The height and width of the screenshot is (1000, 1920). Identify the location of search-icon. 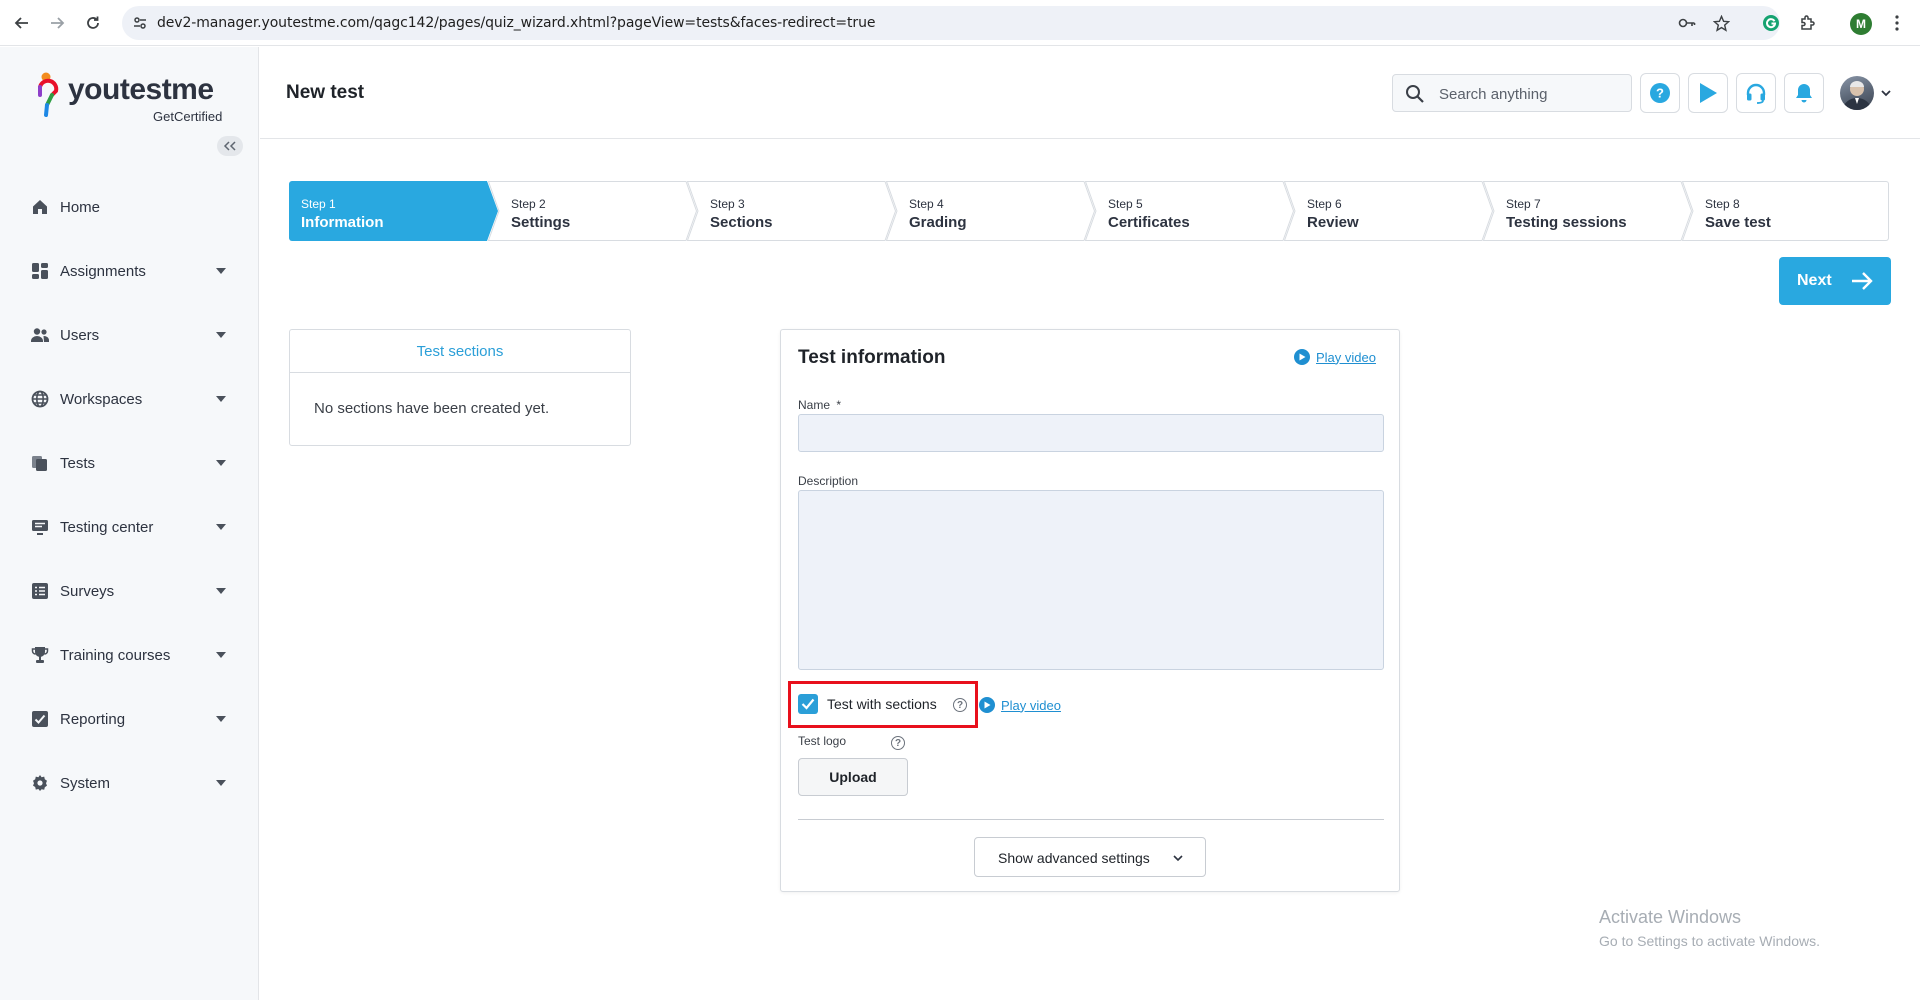
(1415, 94).